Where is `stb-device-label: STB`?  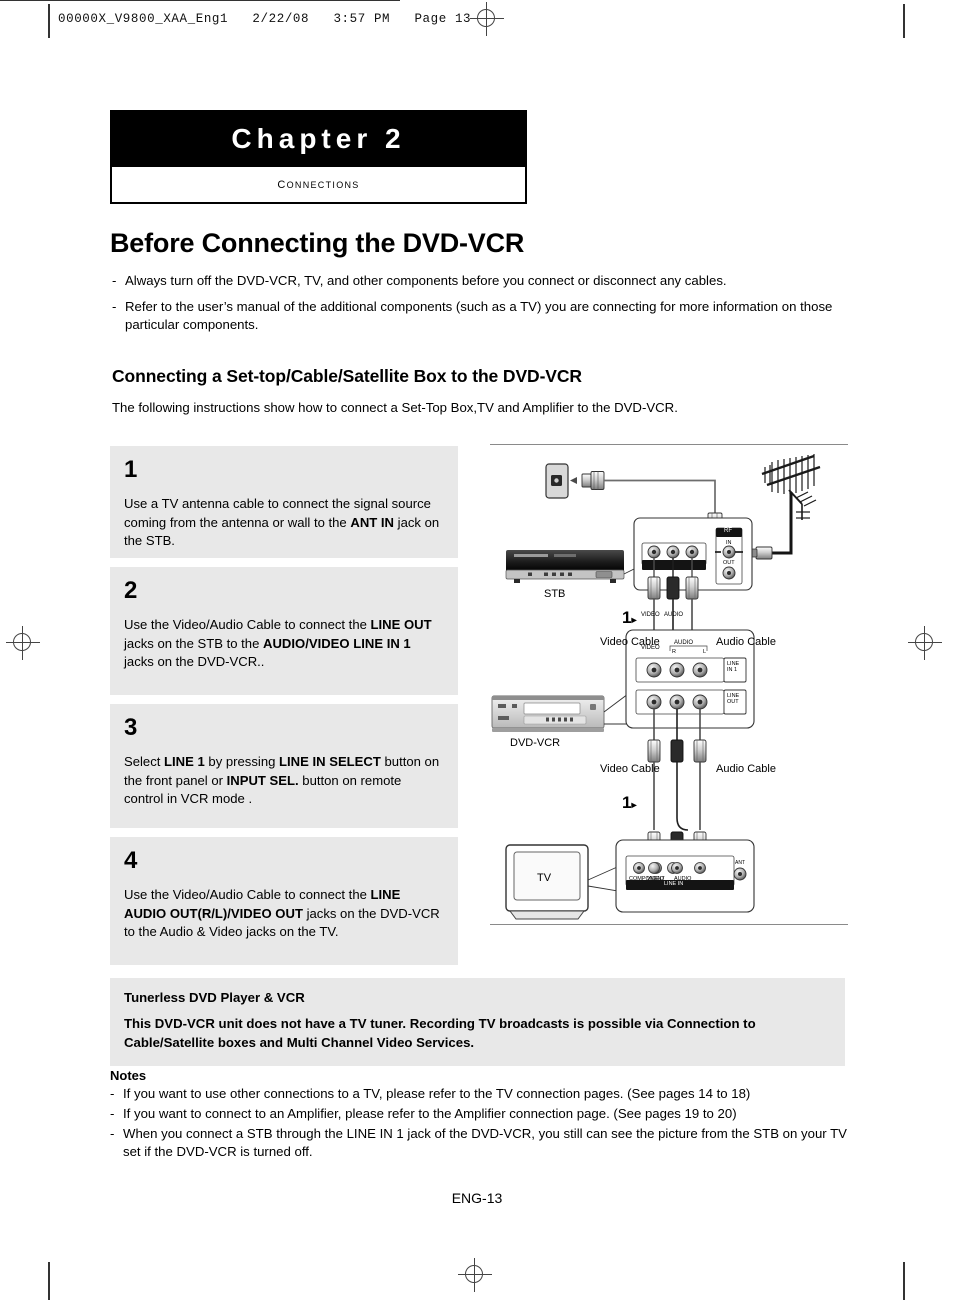 stb-device-label: STB is located at coordinates (555, 594).